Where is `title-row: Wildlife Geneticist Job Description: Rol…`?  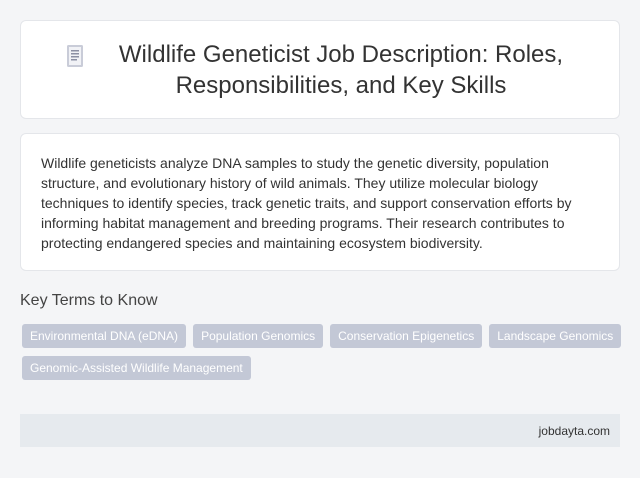 title-row: Wildlife Geneticist Job Description: Rol… is located at coordinates (320, 70).